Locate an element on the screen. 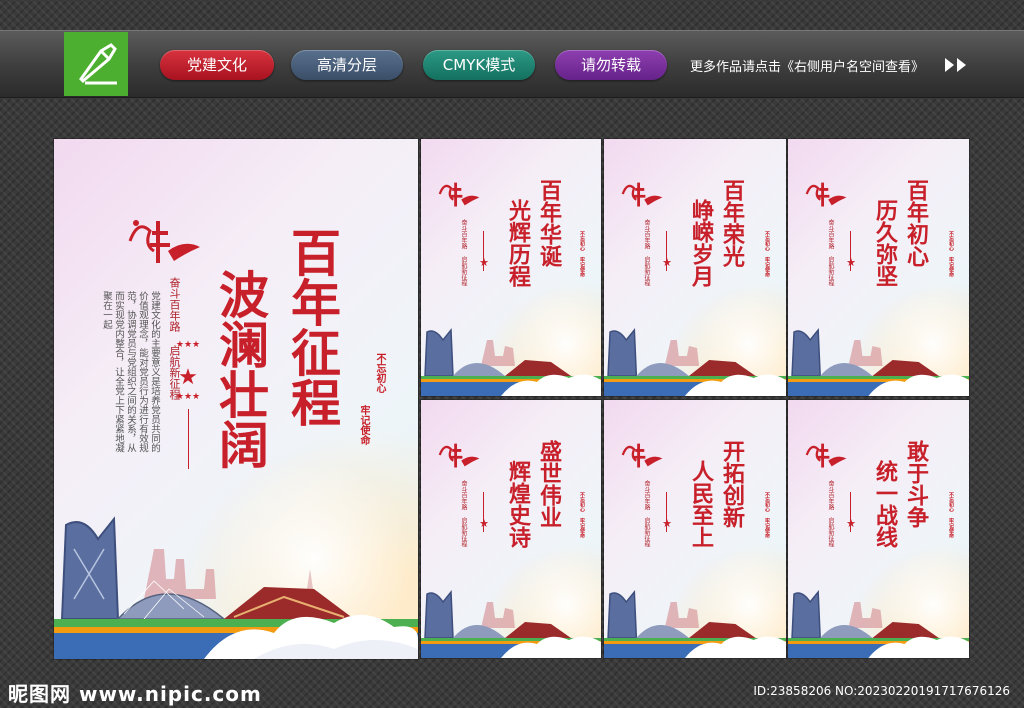  site-logo is located at coordinates (96, 64).